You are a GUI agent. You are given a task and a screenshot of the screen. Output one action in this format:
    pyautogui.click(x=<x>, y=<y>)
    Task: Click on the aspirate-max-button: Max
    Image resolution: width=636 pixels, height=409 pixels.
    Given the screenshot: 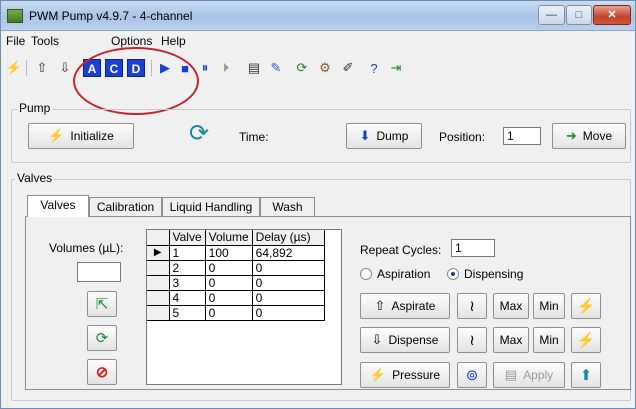 What is the action you would take?
    pyautogui.click(x=511, y=306)
    